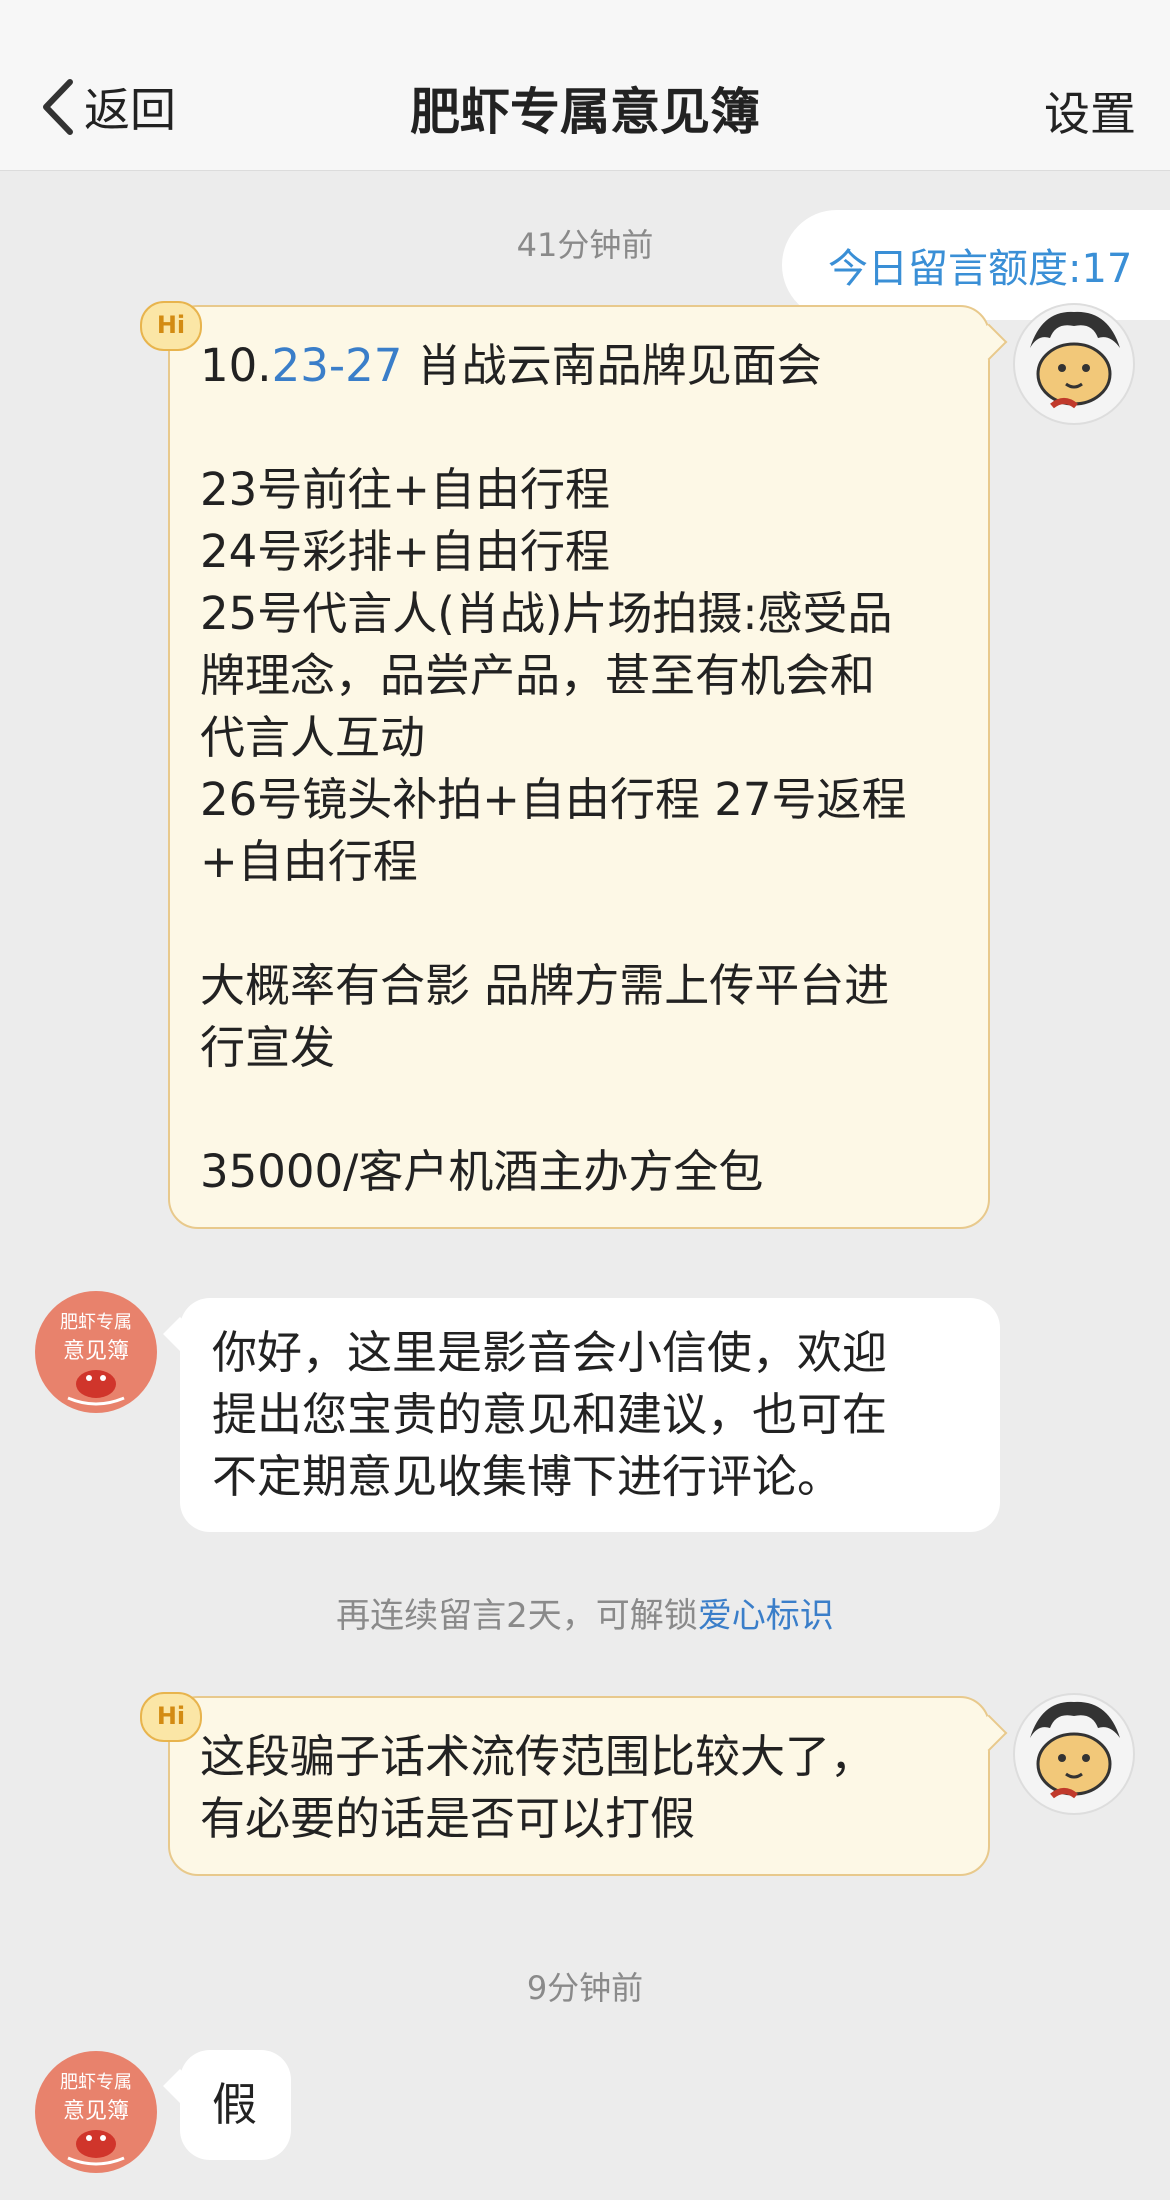  I want to click on message-line: 大概率有合影 品牌方需上传平台进, so click(545, 985).